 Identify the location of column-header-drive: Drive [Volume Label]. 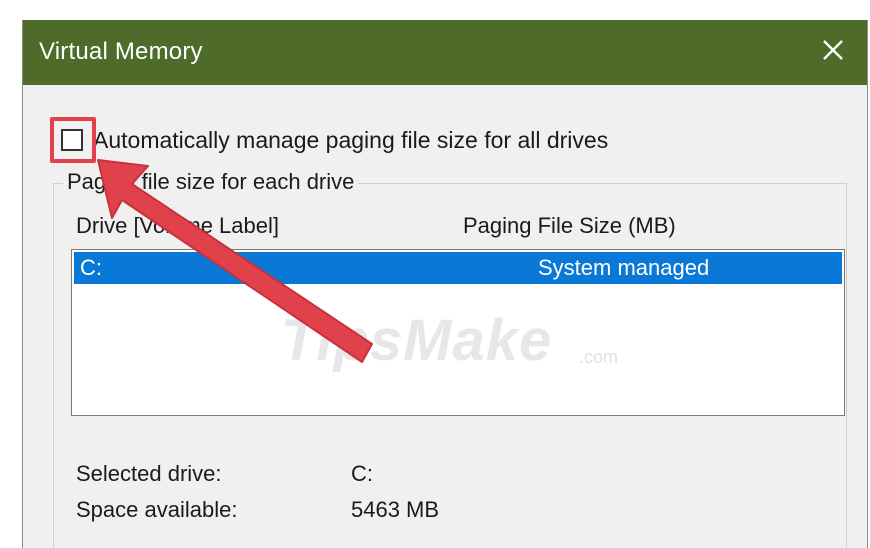
(177, 225).